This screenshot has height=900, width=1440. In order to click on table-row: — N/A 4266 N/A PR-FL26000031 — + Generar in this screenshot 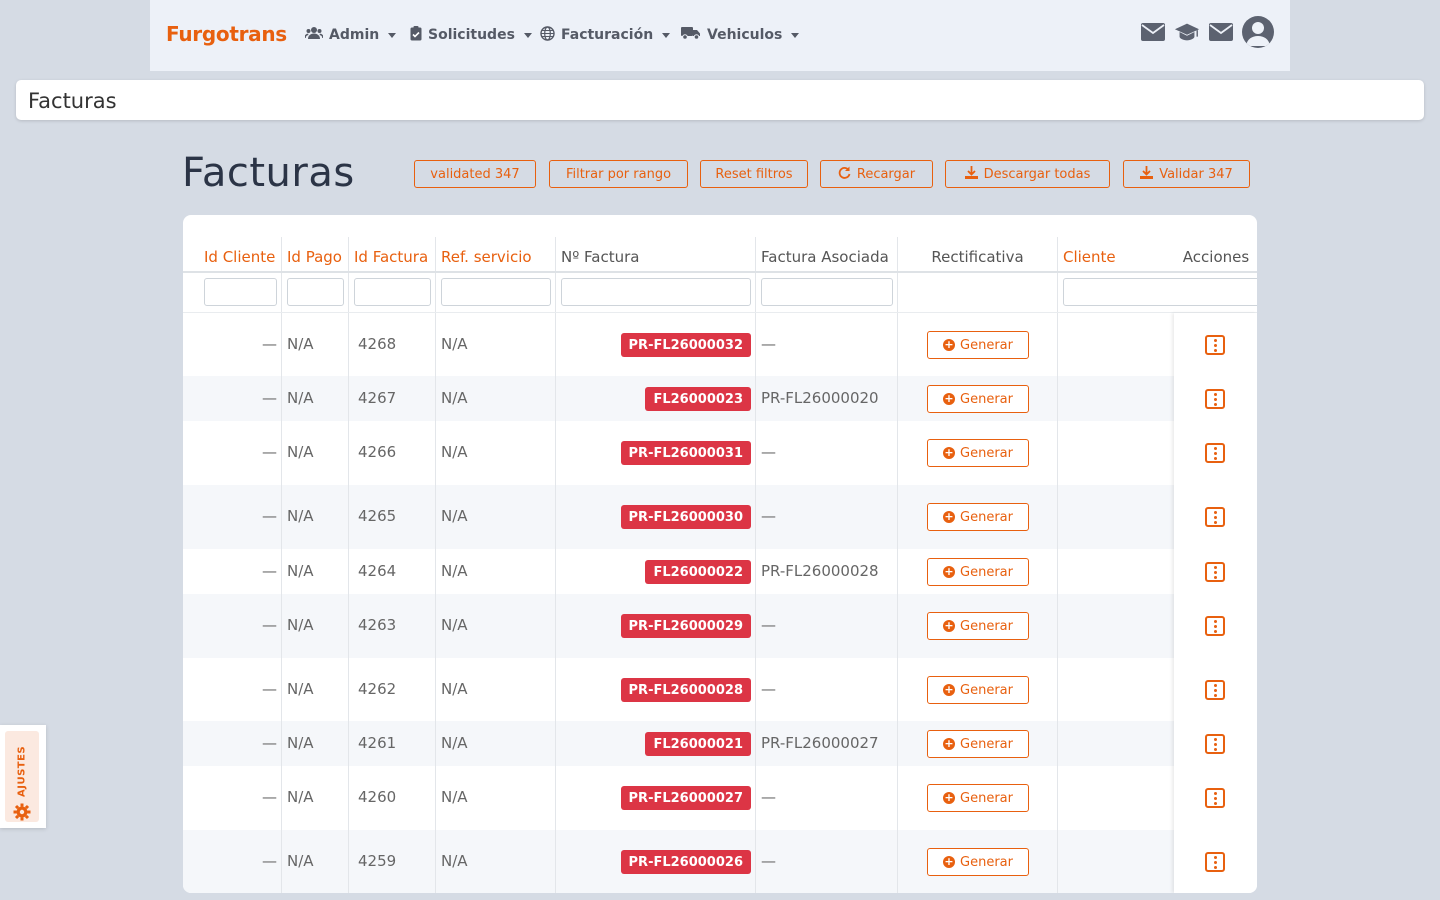, I will do `click(720, 453)`.